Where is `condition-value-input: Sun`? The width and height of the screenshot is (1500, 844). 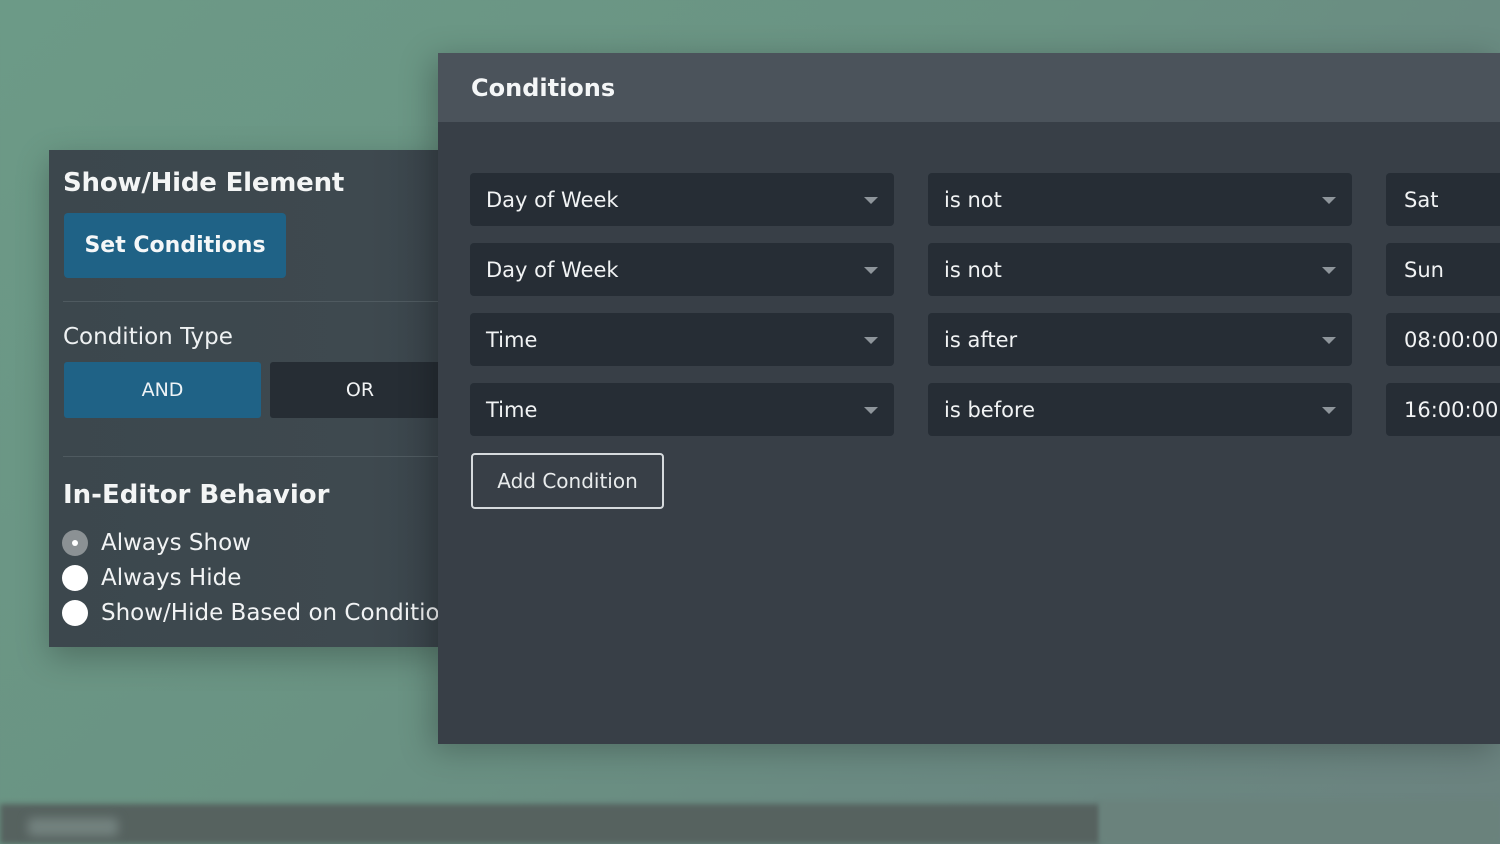
condition-value-input: Sun is located at coordinates (1443, 269).